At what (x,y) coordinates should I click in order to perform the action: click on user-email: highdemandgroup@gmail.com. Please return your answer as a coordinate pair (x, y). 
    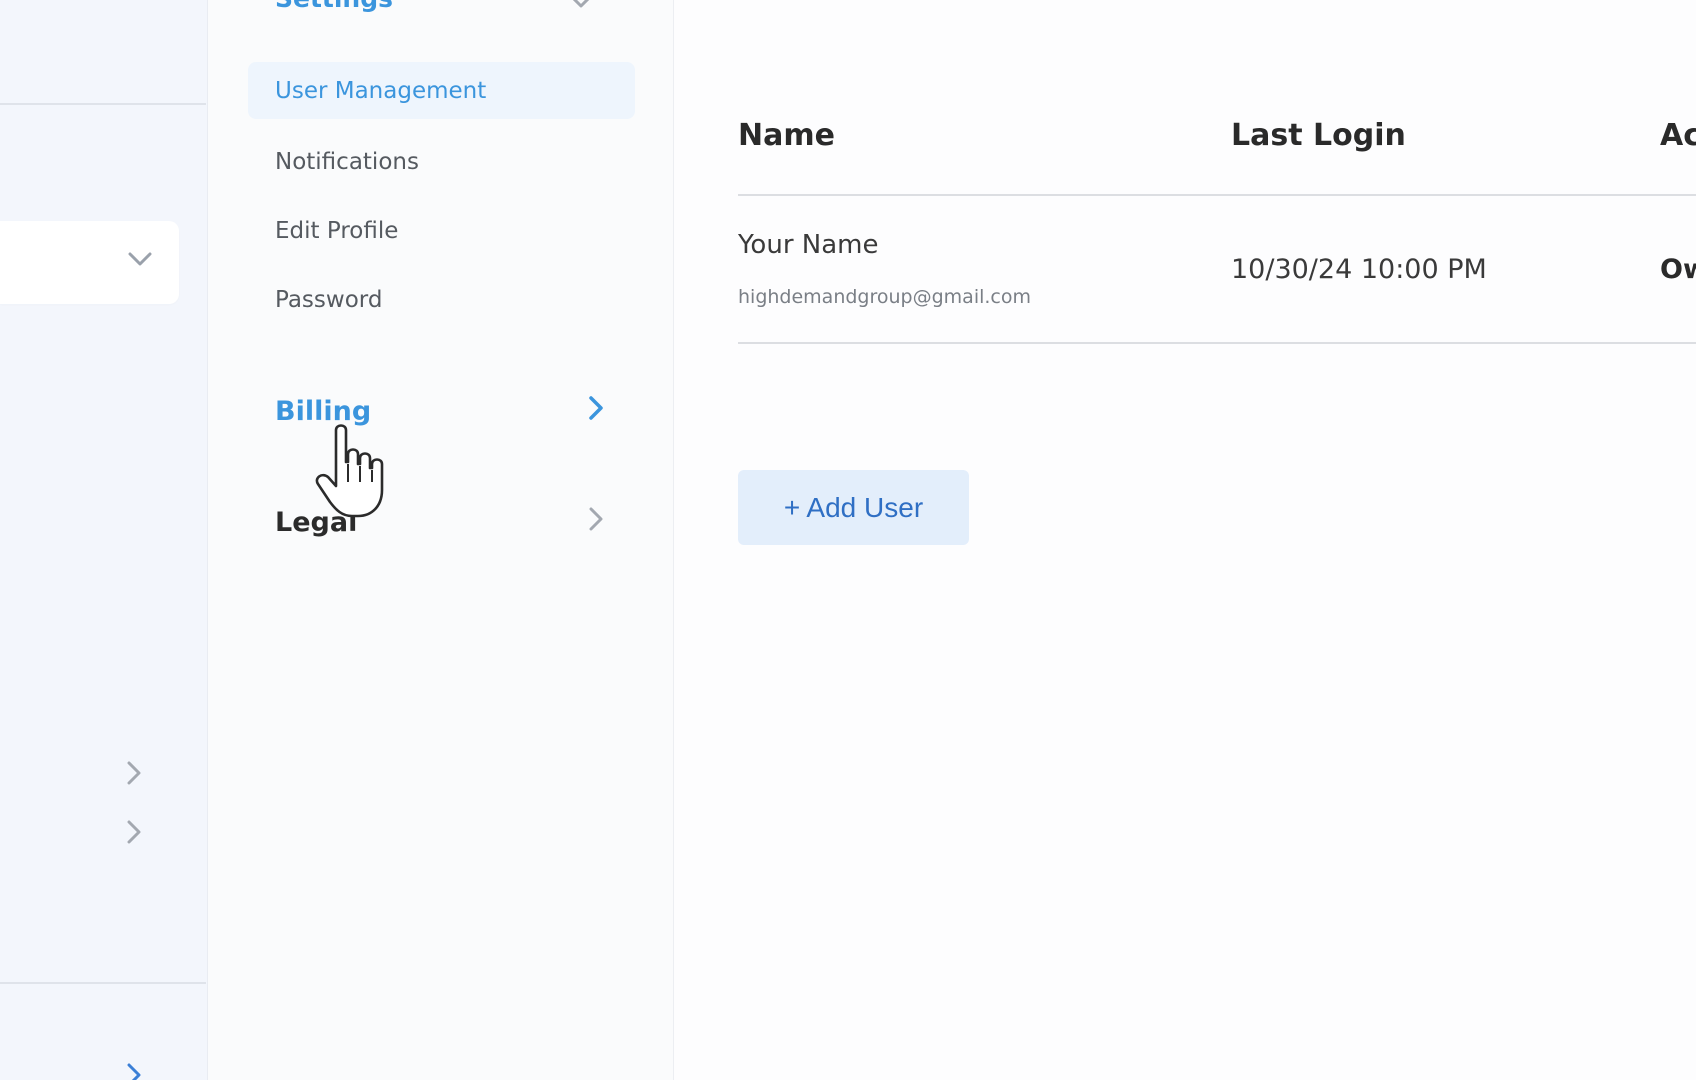
    Looking at the image, I should click on (884, 297).